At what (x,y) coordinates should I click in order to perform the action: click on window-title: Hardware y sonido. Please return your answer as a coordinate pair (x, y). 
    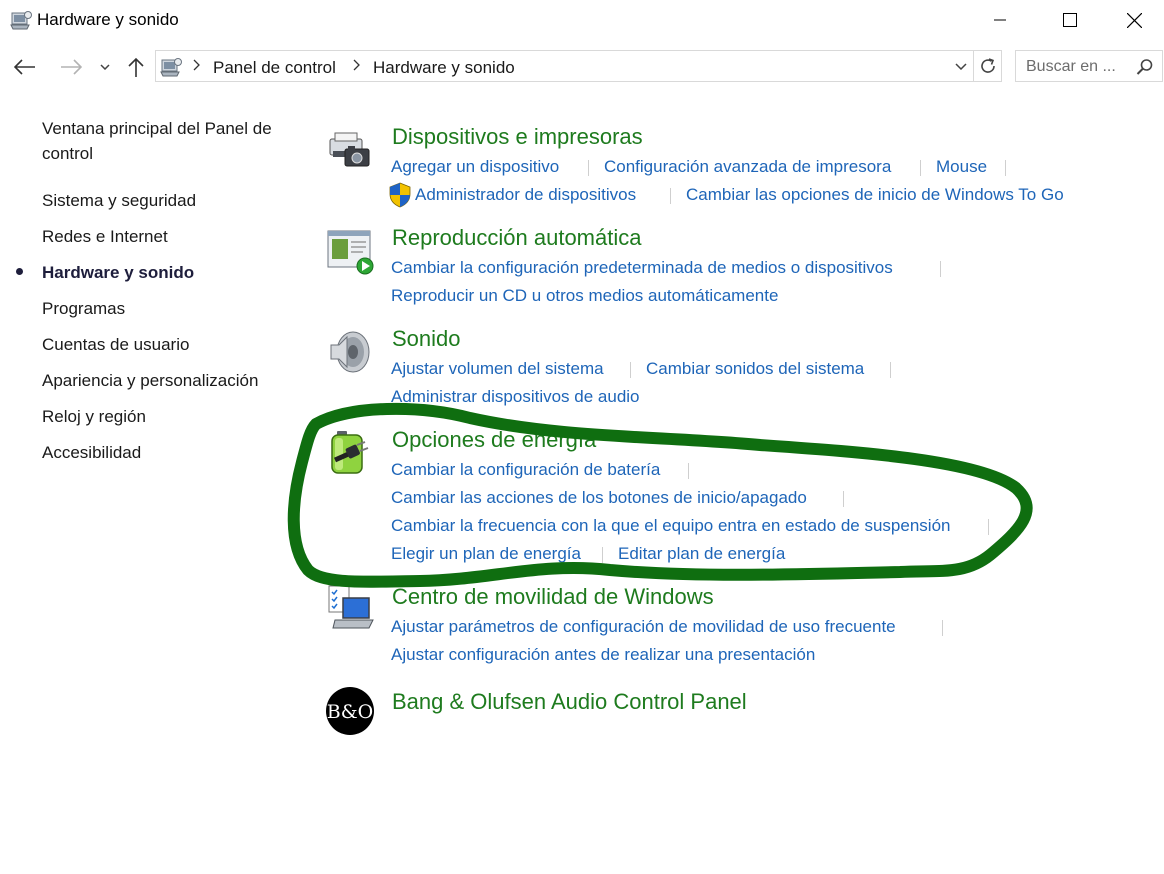
    Looking at the image, I should click on (108, 19).